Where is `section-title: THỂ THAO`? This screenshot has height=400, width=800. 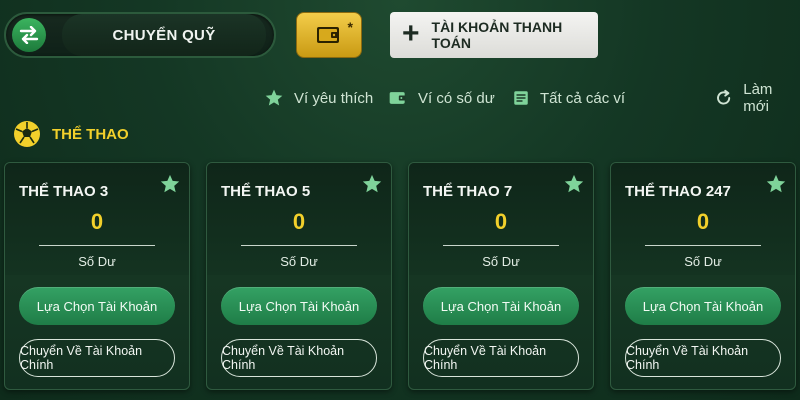
section-title: THỂ THAO is located at coordinates (90, 134).